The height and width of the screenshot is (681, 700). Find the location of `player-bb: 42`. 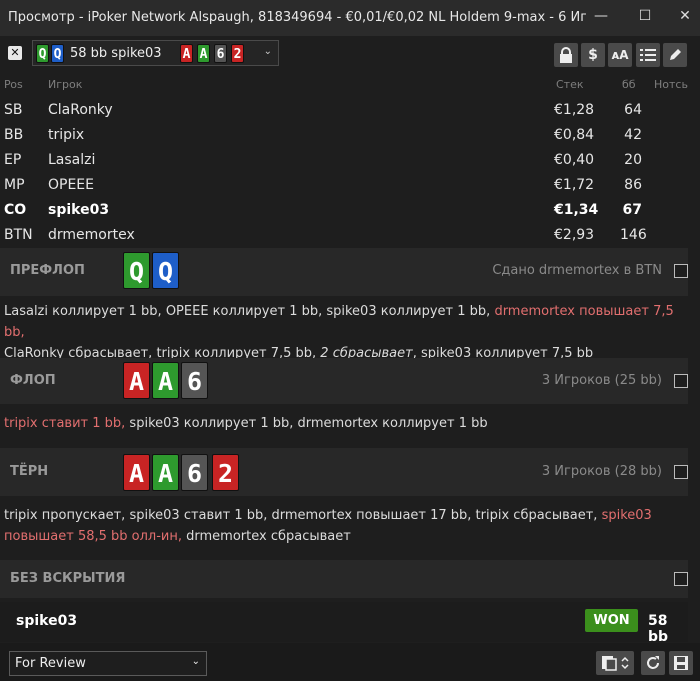

player-bb: 42 is located at coordinates (633, 135).